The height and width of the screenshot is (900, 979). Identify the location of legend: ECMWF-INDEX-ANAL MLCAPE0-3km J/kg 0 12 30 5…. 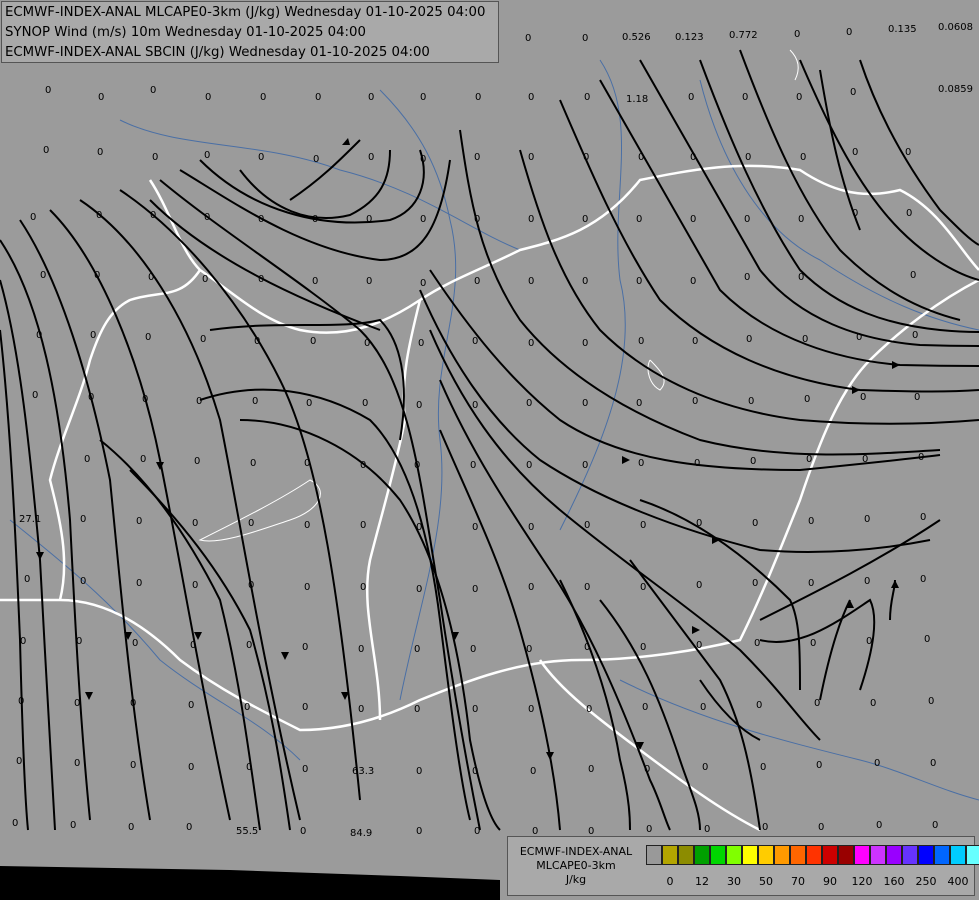
(743, 866).